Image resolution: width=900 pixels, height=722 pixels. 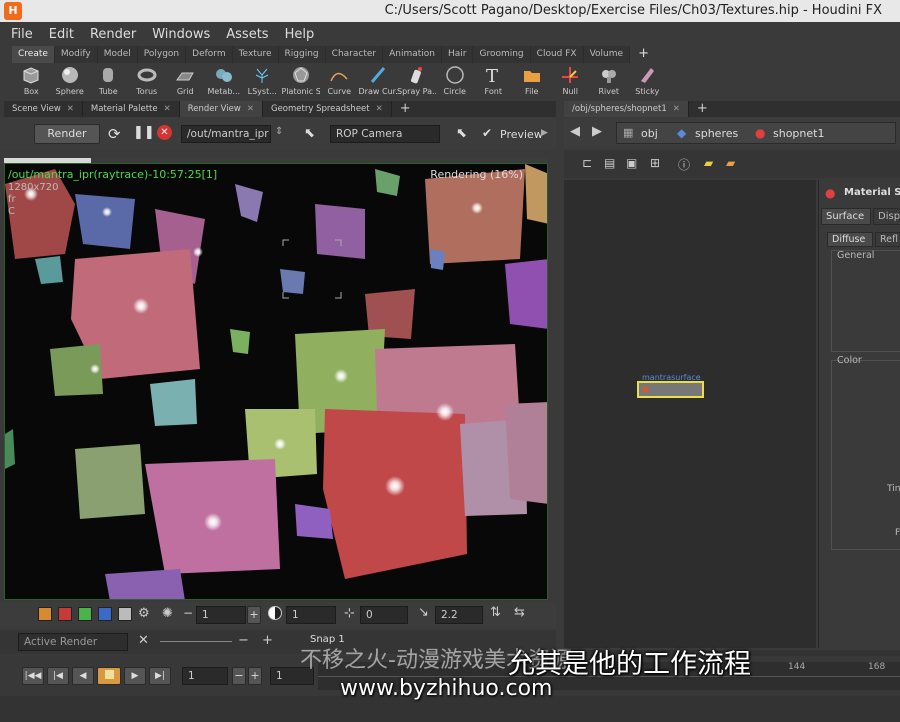 I want to click on breadcrumb-obj: obj, so click(x=649, y=133).